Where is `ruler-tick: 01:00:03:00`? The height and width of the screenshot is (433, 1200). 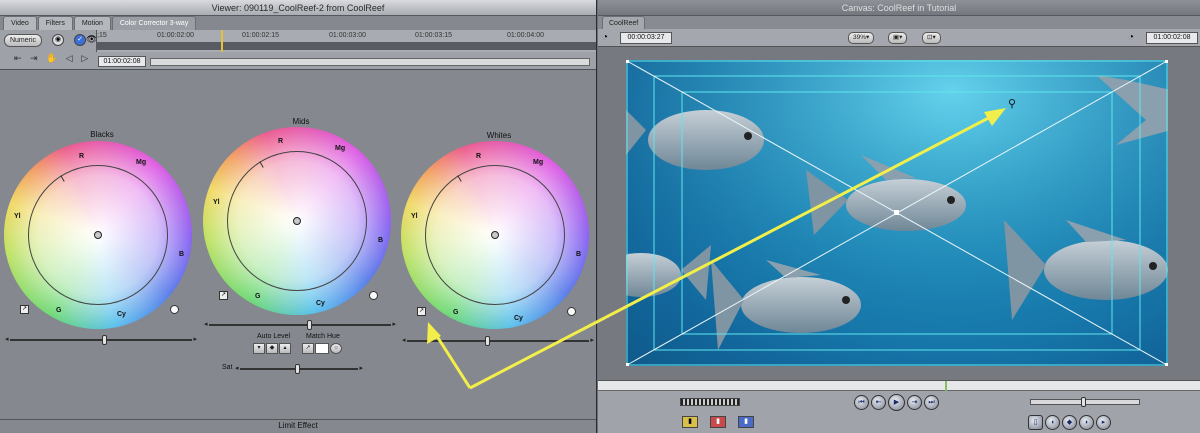
ruler-tick: 01:00:03:00 is located at coordinates (347, 35).